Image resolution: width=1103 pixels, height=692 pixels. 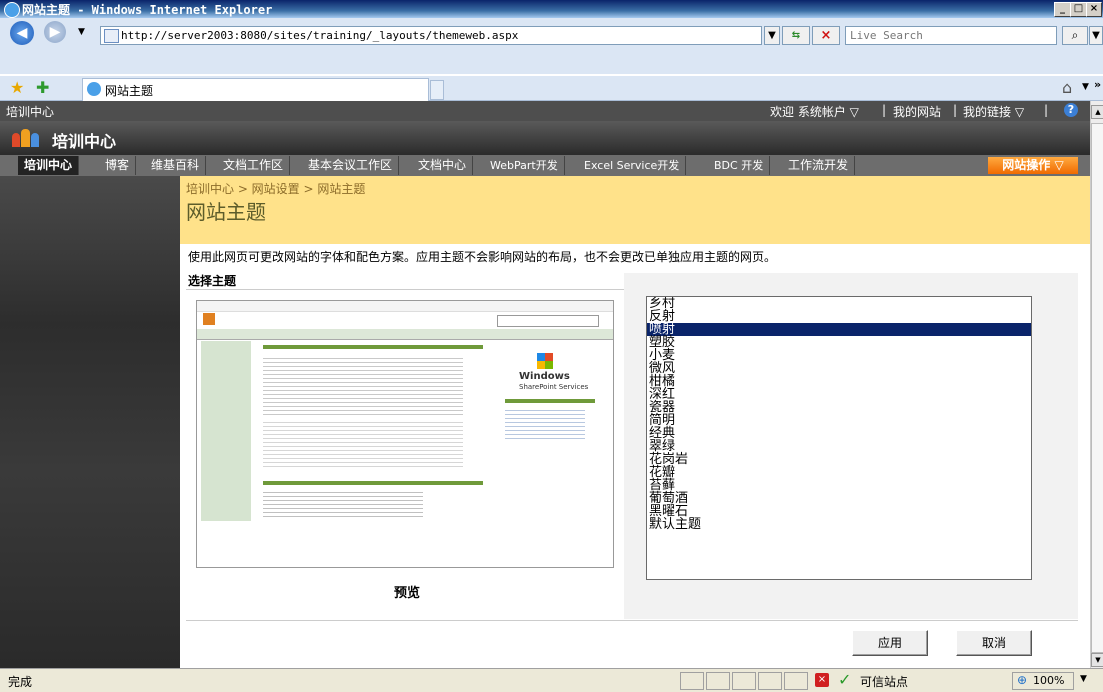 I want to click on preview-announcement-header, so click(x=373, y=347).